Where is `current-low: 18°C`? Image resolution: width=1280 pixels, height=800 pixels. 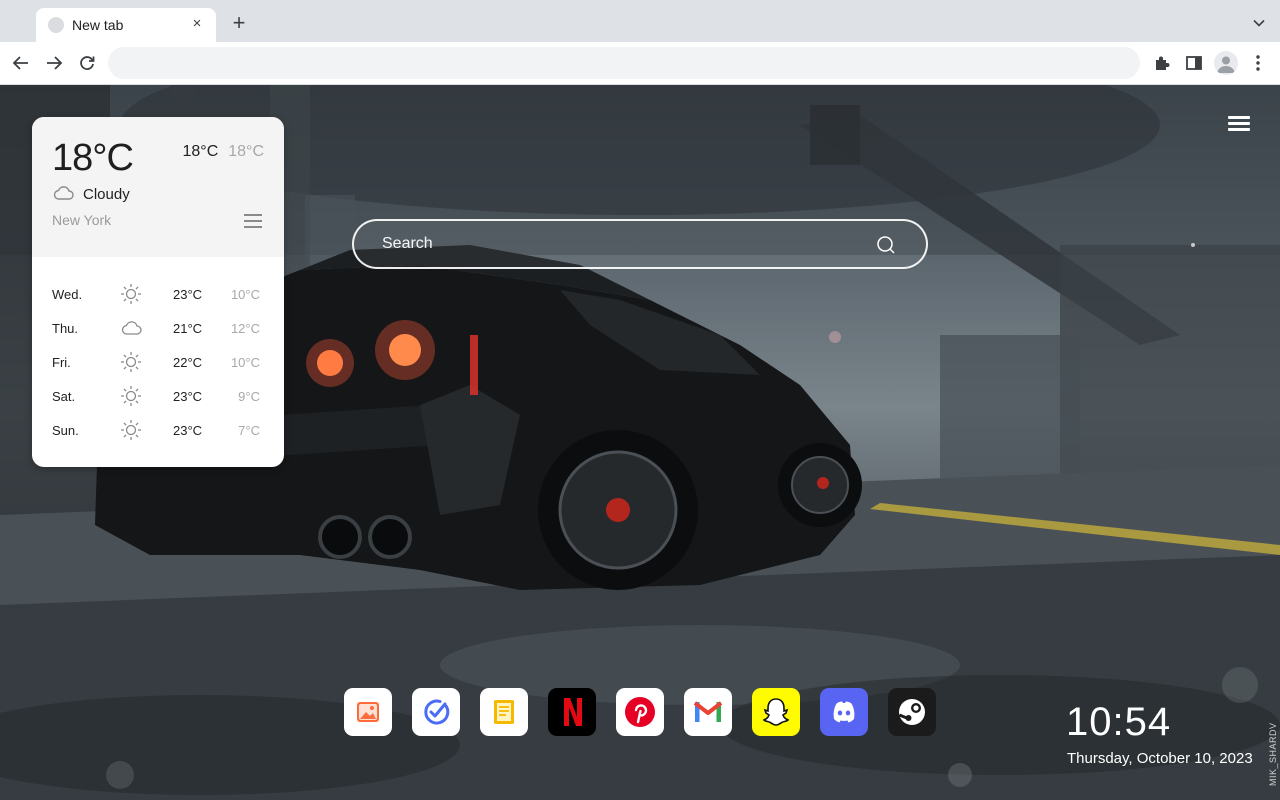
current-low: 18°C is located at coordinates (246, 151).